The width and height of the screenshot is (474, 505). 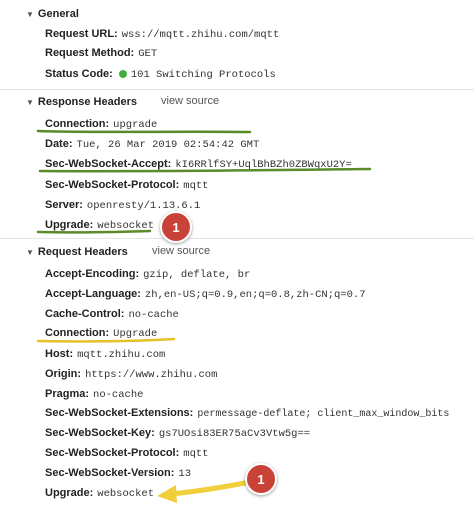 What do you see at coordinates (85, 314) in the screenshot?
I see `header-key: Cache-Control:` at bounding box center [85, 314].